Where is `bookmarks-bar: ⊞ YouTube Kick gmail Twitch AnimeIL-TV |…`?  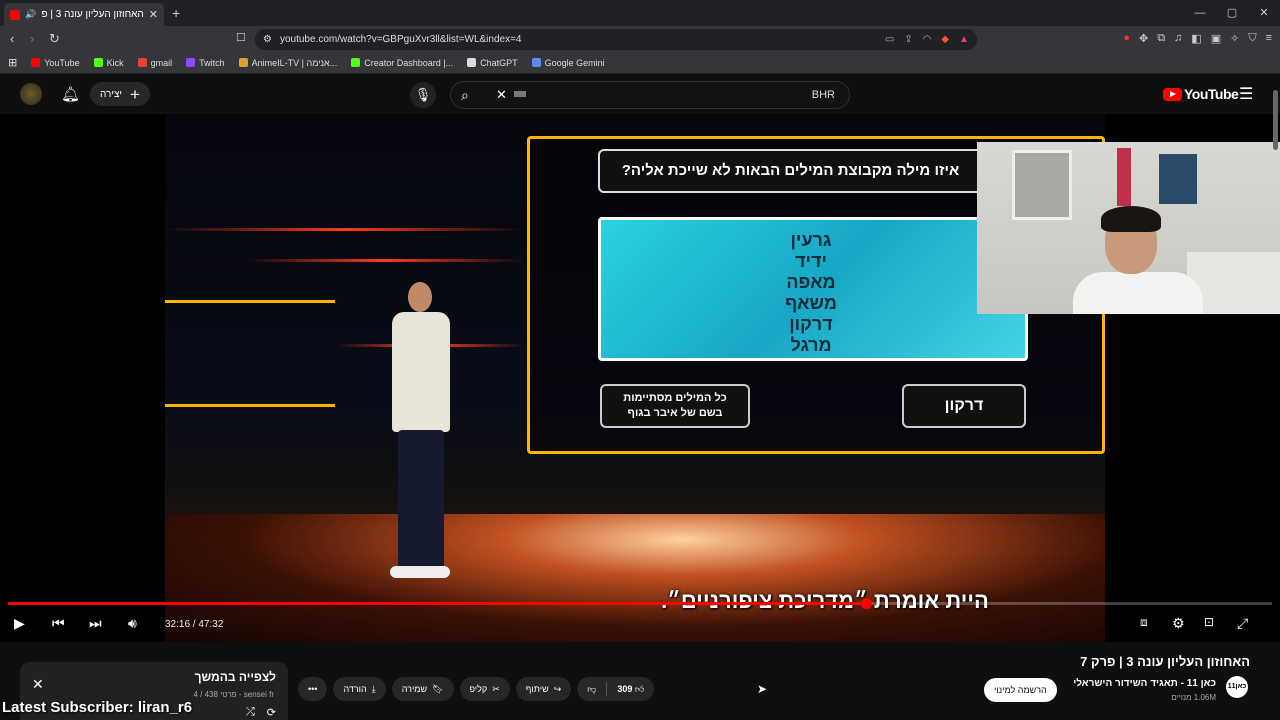
bookmarks-bar: ⊞ YouTube Kick gmail Twitch AnimeIL-TV |… is located at coordinates (640, 63).